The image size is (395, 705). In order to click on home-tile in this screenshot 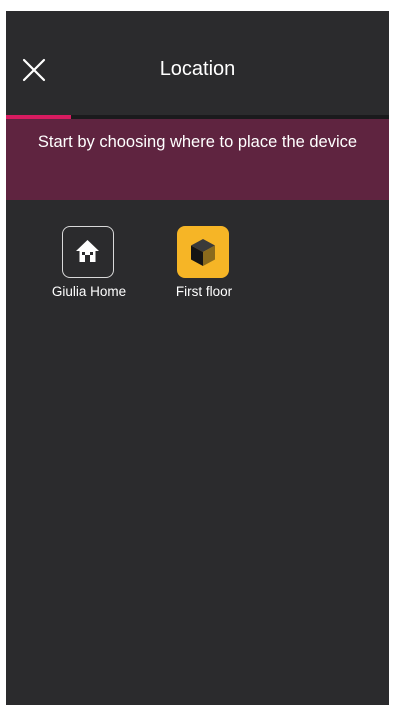, I will do `click(88, 252)`.